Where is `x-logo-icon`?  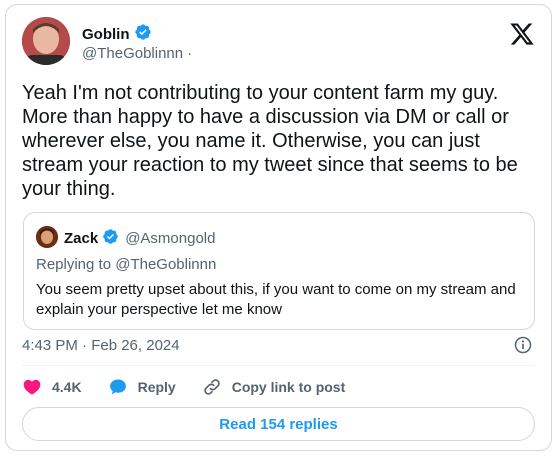 x-logo-icon is located at coordinates (522, 34).